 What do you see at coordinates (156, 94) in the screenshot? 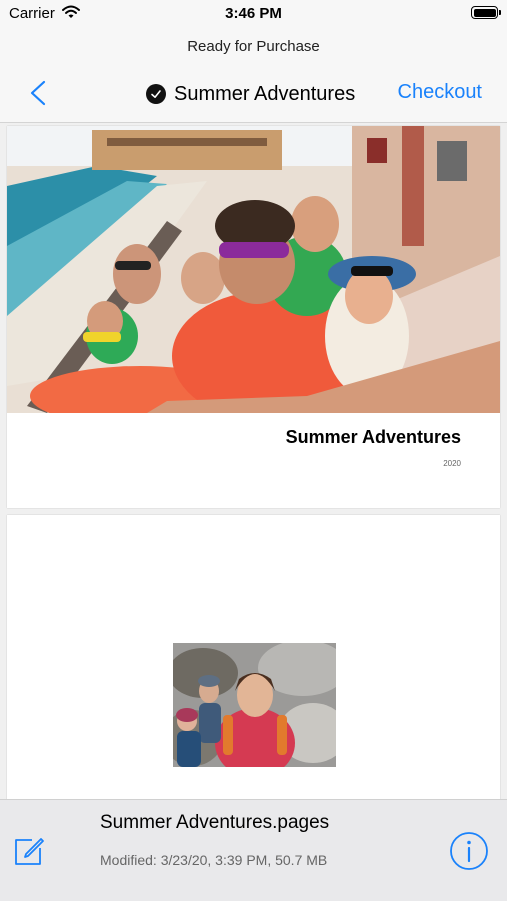
I see `checkmark-icon` at bounding box center [156, 94].